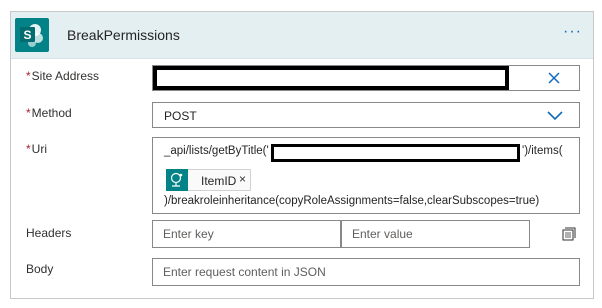 This screenshot has width=602, height=308. I want to click on svg-text: S, so click(27, 35).